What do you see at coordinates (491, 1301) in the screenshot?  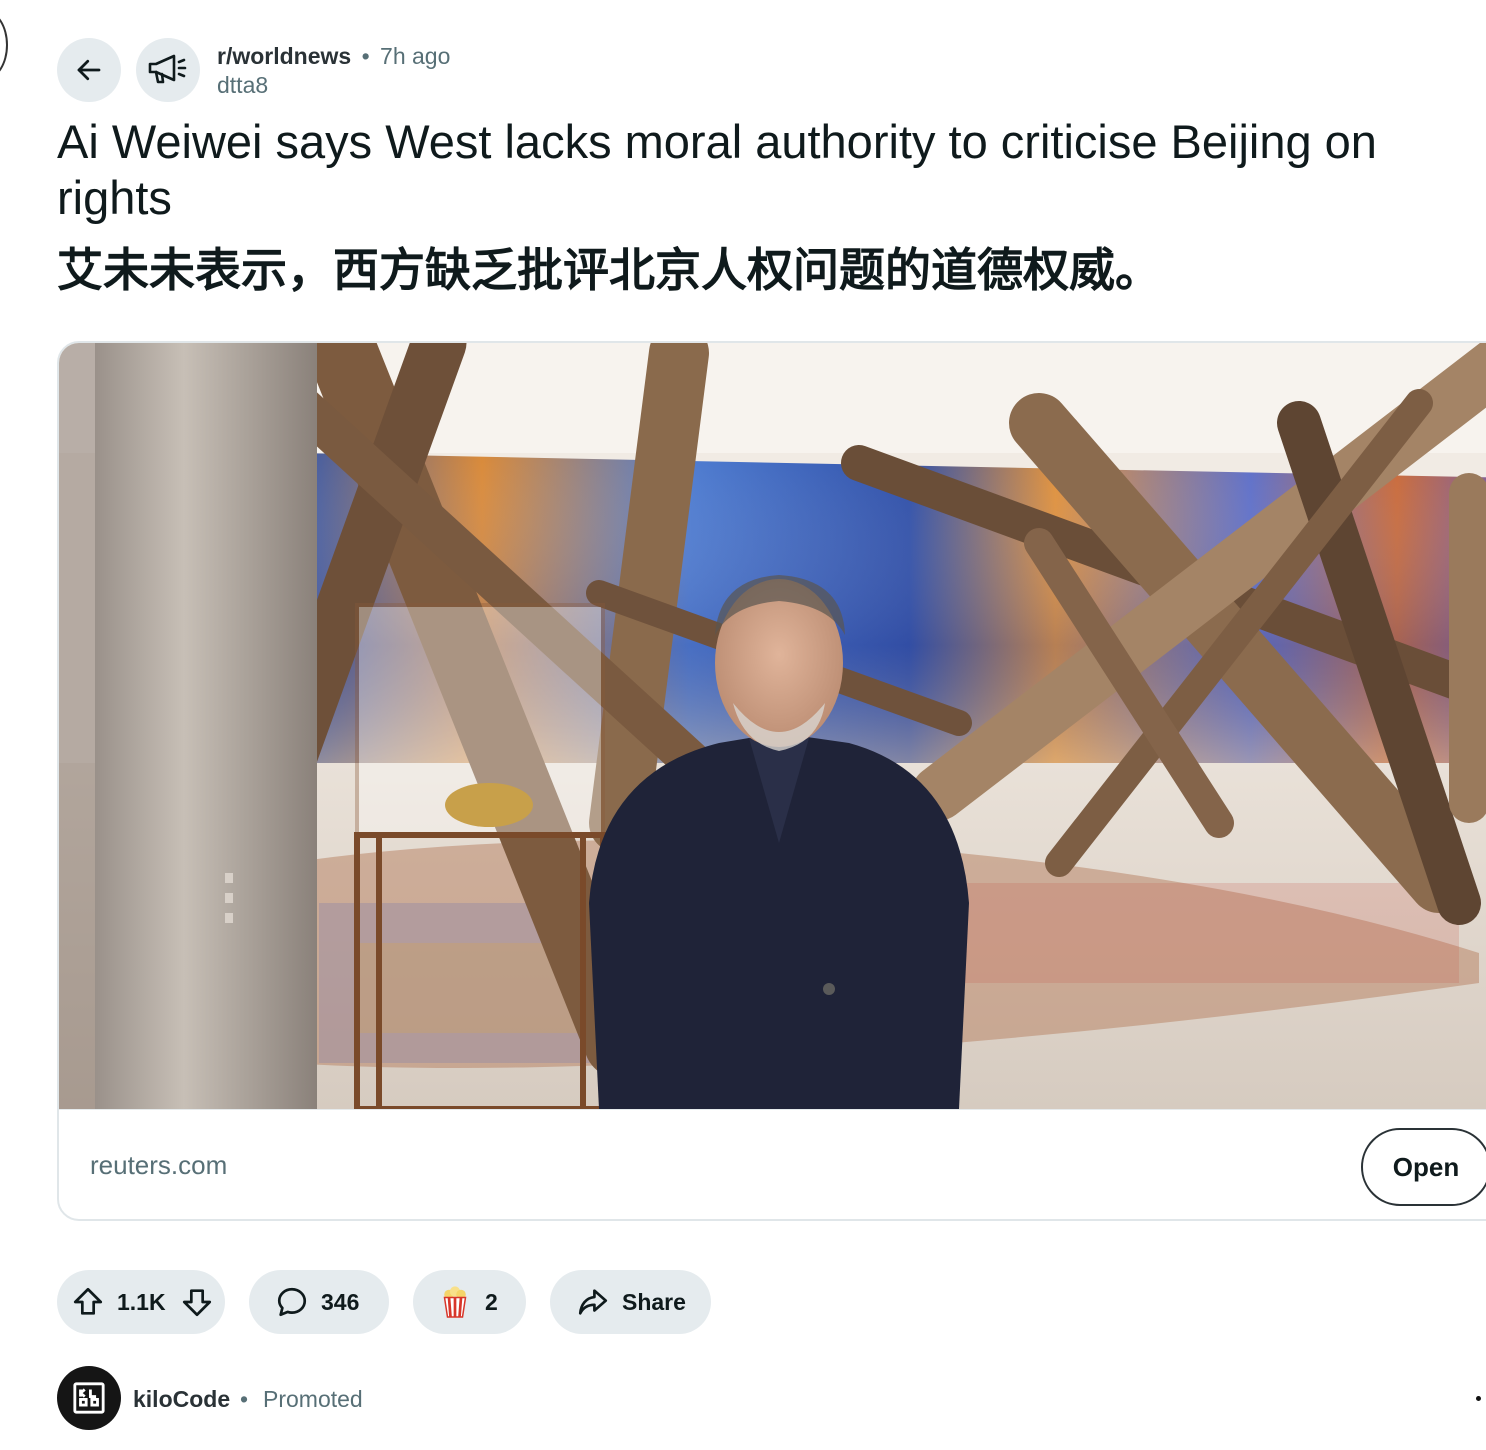 I see `award-count: 2` at bounding box center [491, 1301].